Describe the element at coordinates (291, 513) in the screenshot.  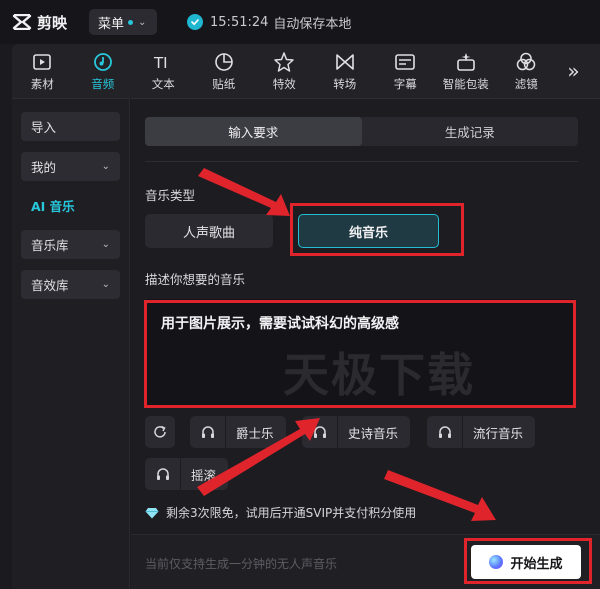
I see `quota-text: 剩余3次限免，试用后开通SVIP并支付积分使用` at that location.